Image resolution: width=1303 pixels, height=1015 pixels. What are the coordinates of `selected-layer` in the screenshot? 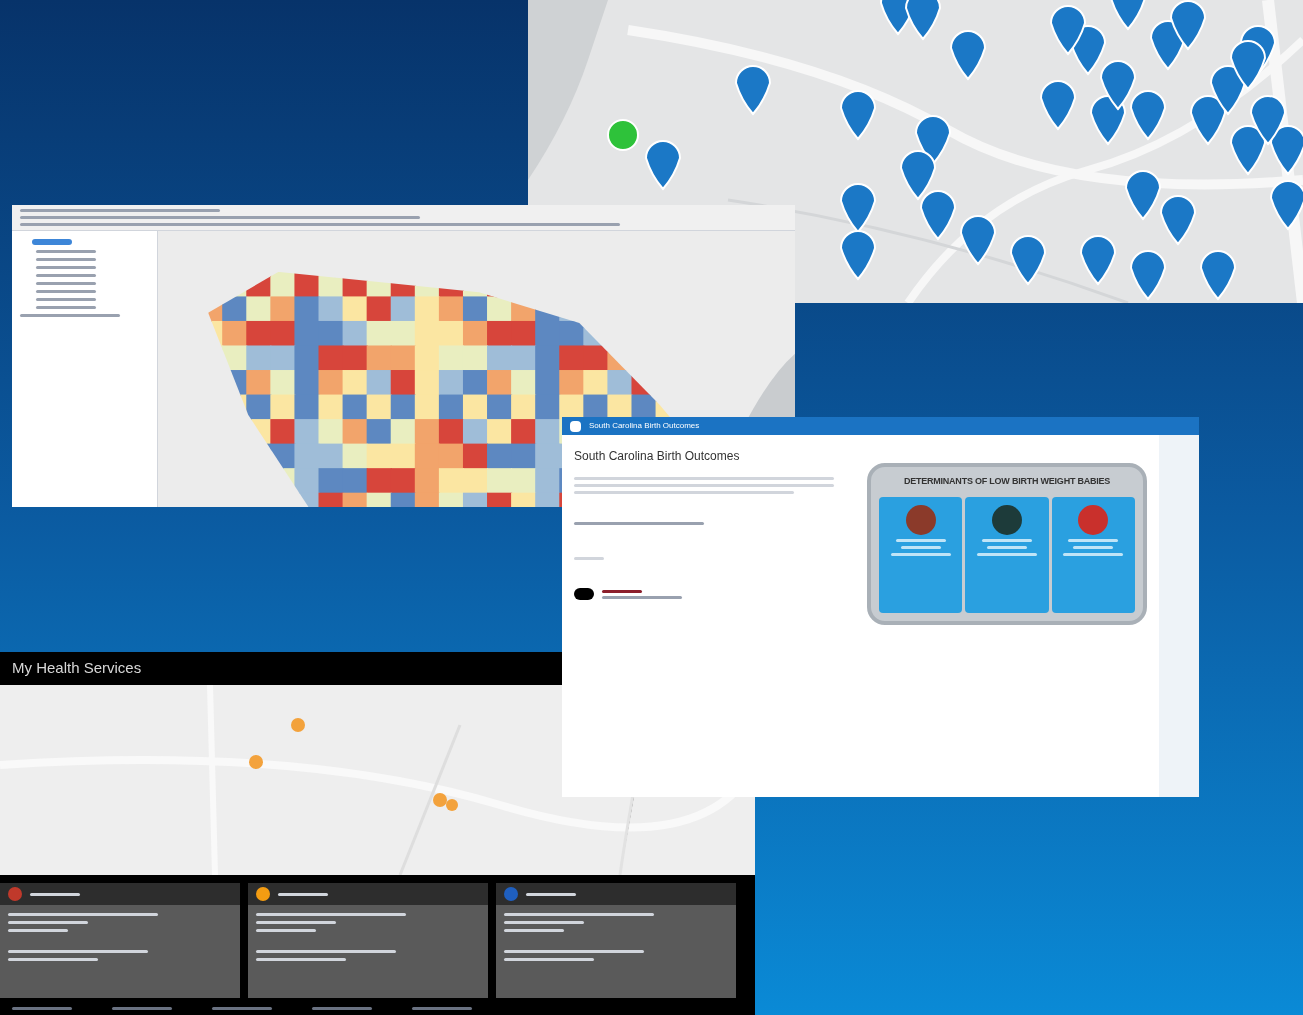 It's located at (52, 242).